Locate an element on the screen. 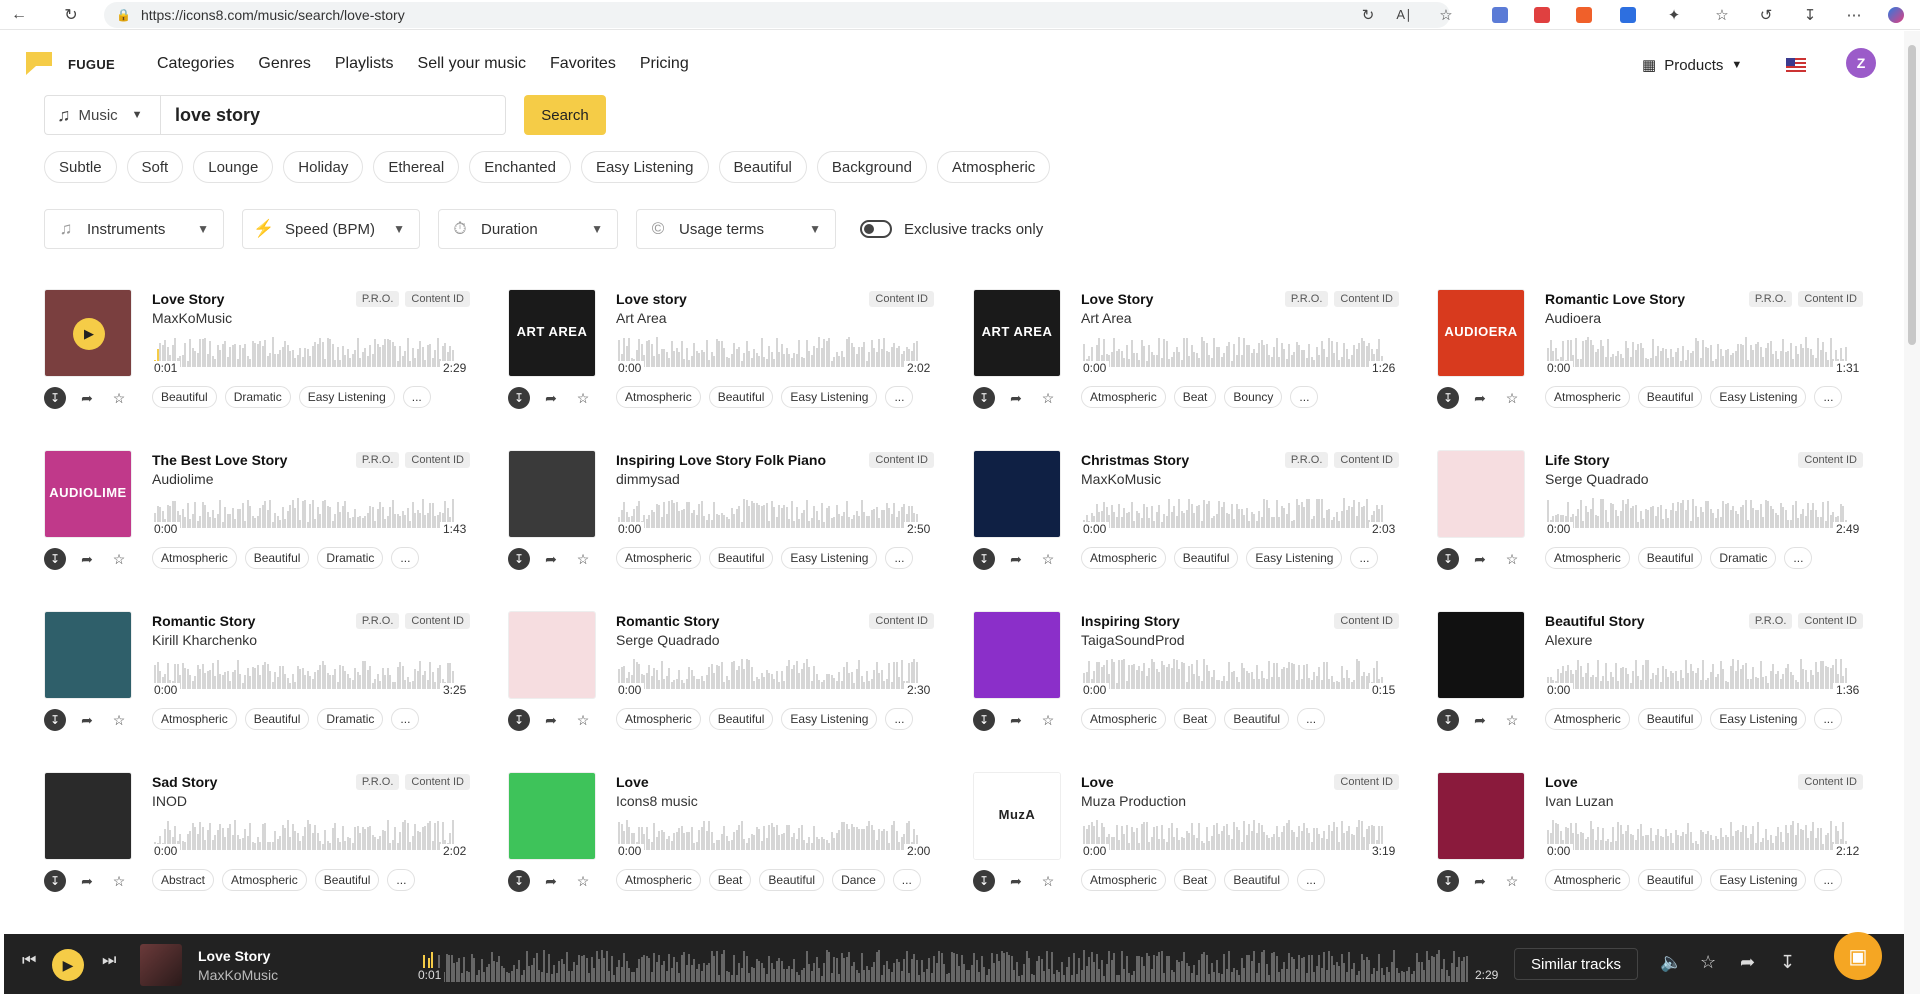 The image size is (1920, 994). more-icon: ⋯ is located at coordinates (1854, 15).